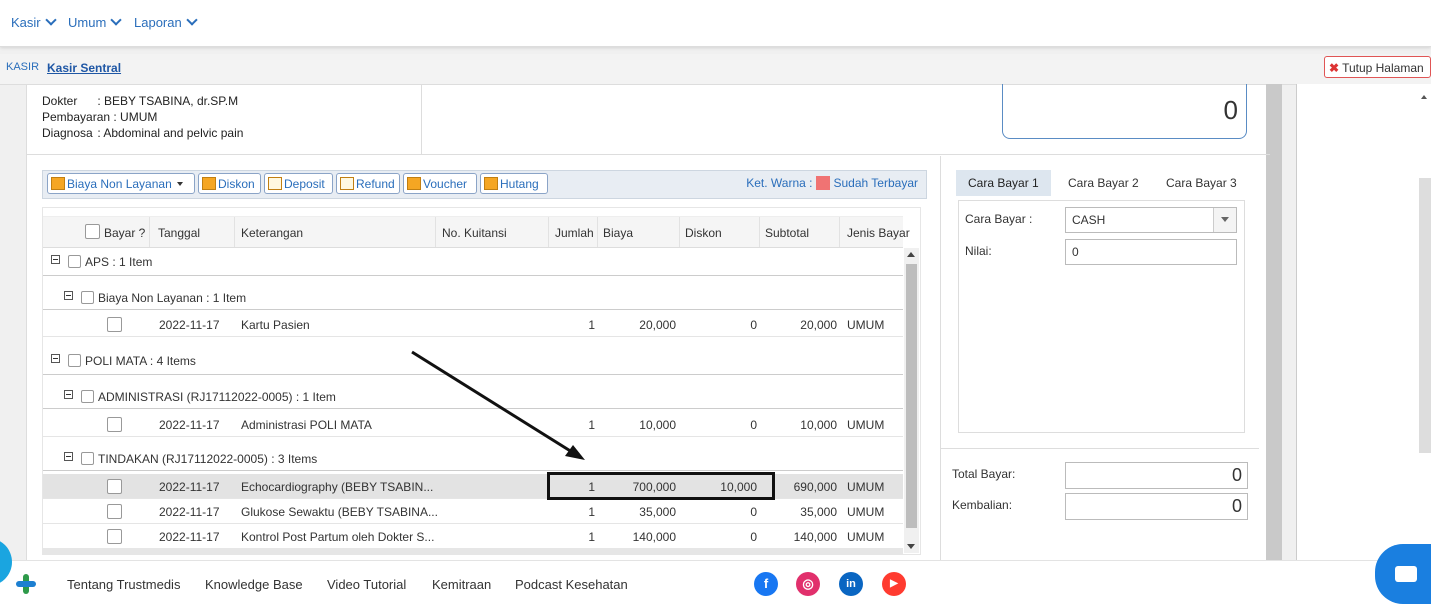  Describe the element at coordinates (1003, 183) in the screenshot. I see `tab-cara-bayar-1: Cara Bayar 1` at that location.